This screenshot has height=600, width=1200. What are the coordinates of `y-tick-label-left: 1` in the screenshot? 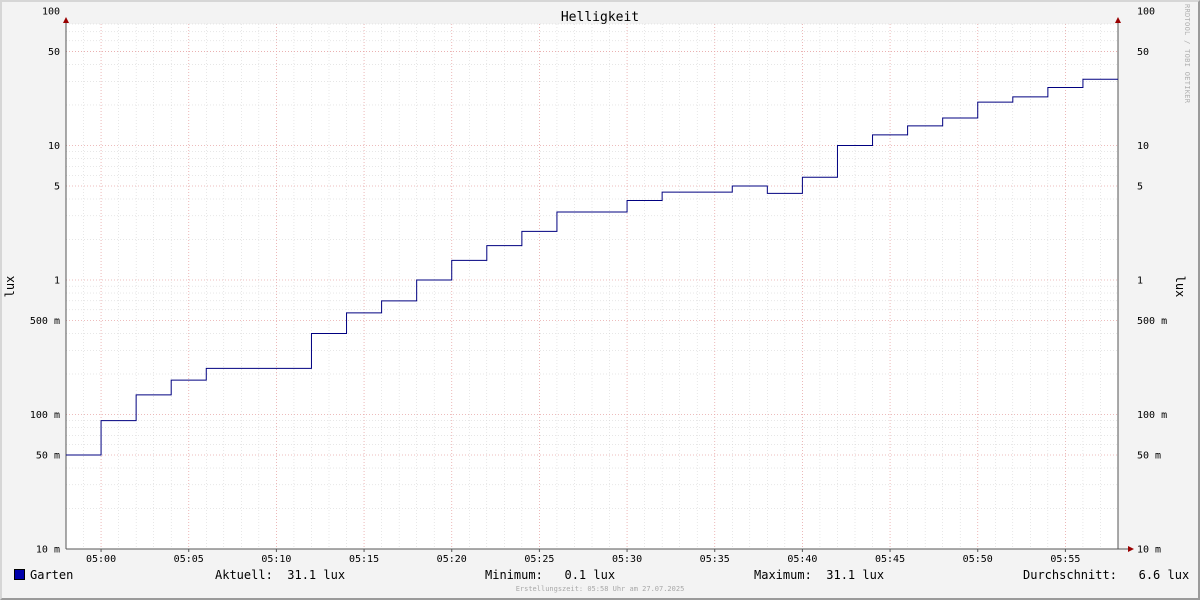 It's located at (57, 280).